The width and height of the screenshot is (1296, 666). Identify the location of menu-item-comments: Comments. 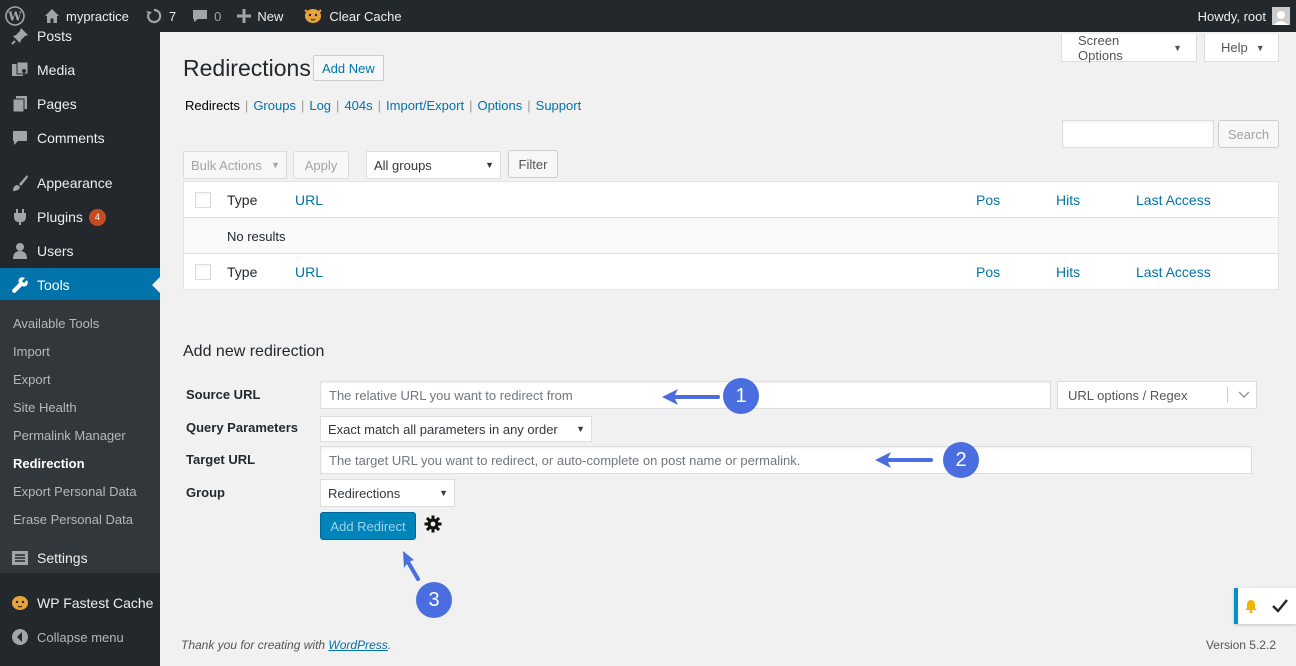
(80, 138).